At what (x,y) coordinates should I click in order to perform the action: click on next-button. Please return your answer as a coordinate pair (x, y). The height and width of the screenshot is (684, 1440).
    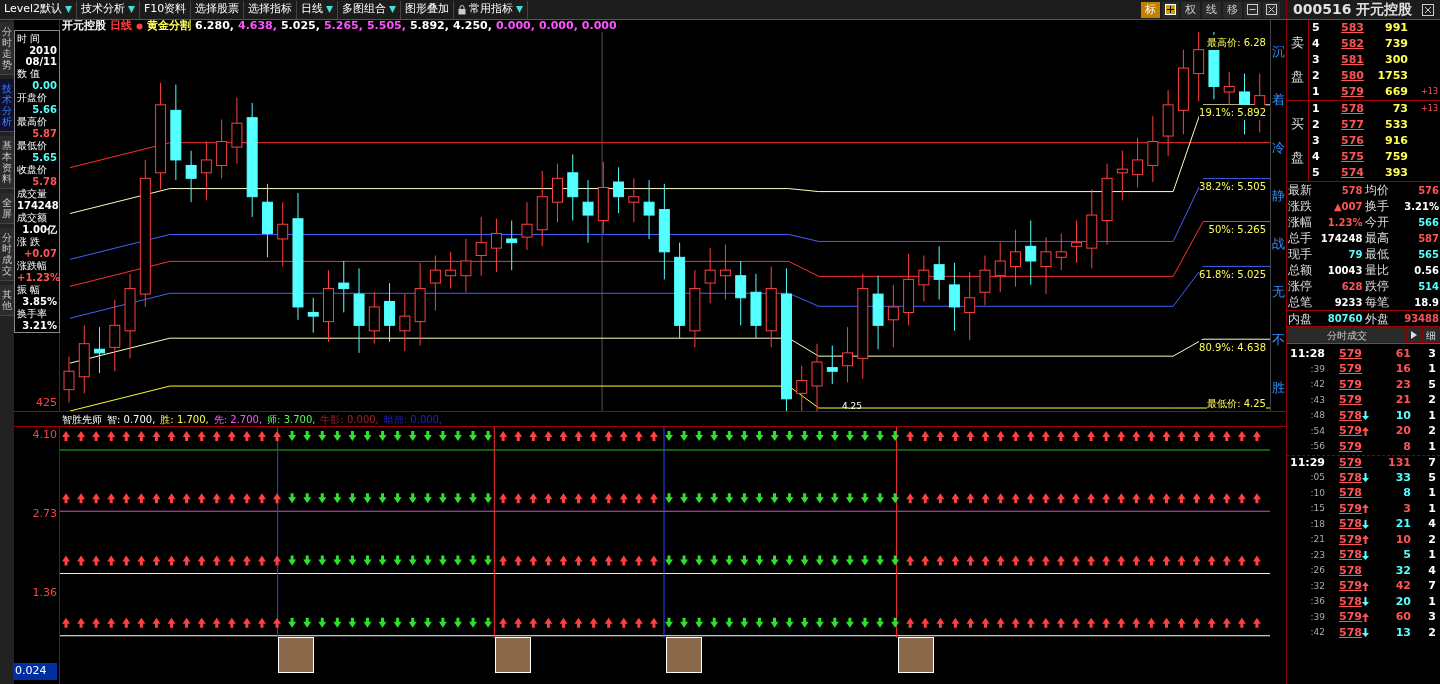
    Looking at the image, I should click on (1414, 335).